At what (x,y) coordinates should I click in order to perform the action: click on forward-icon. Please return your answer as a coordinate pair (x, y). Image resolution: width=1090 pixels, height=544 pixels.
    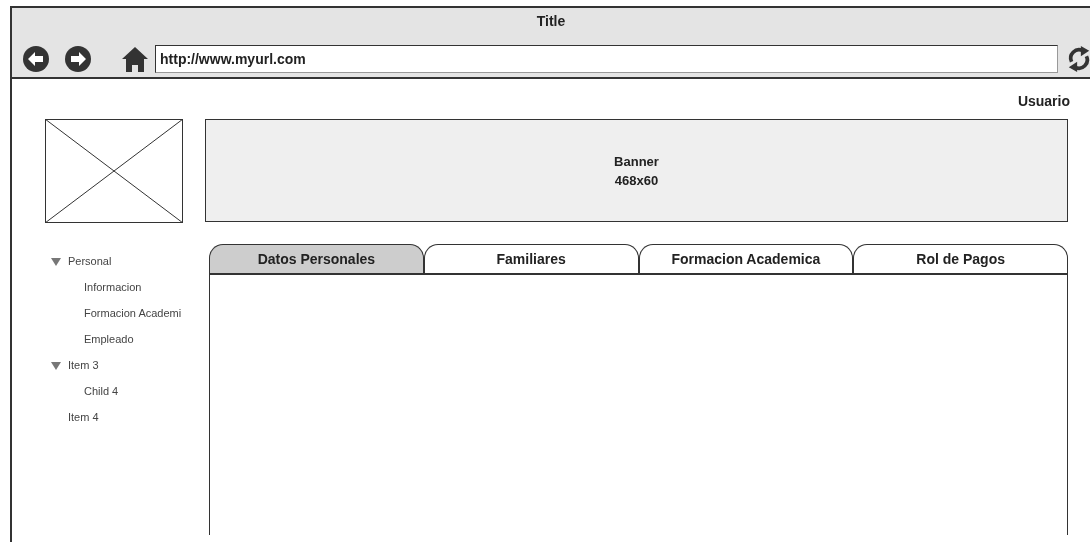
    Looking at the image, I should click on (78, 59).